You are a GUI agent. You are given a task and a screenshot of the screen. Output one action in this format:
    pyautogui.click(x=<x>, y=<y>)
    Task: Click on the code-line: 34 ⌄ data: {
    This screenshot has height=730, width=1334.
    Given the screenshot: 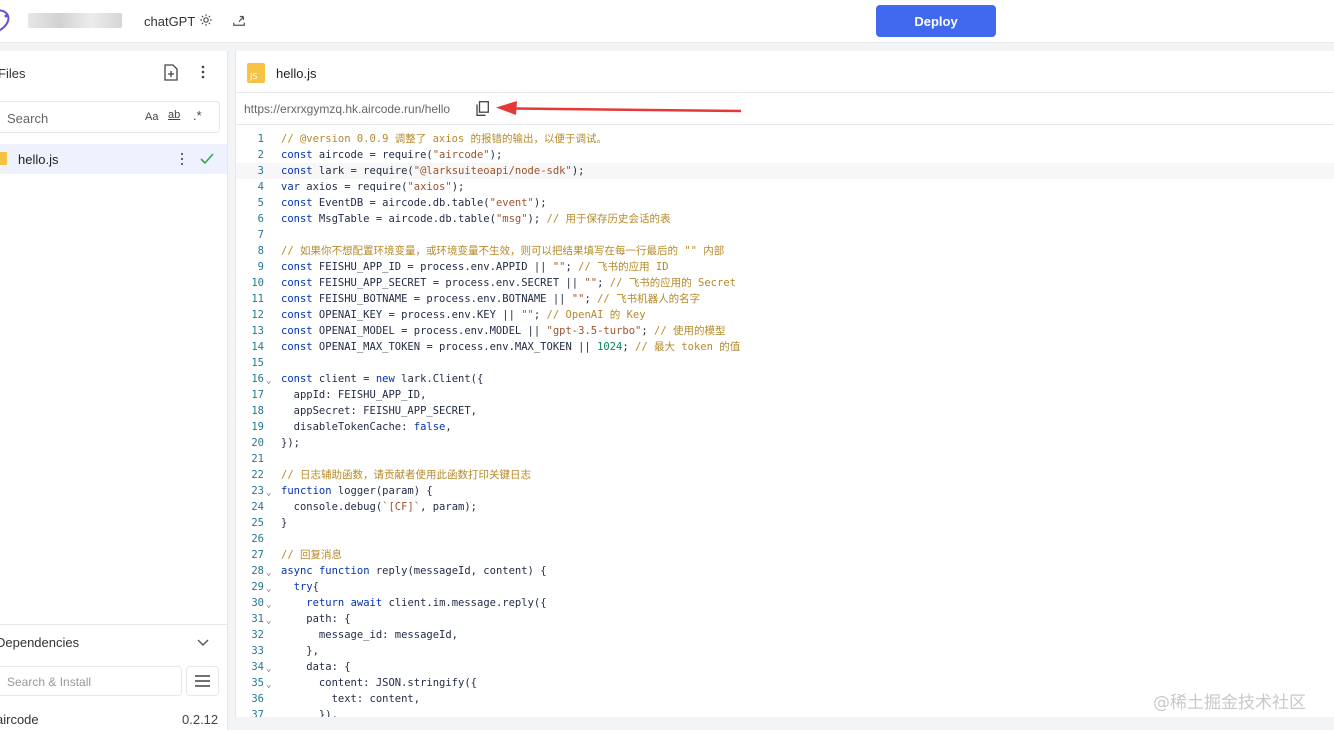 What is the action you would take?
    pyautogui.click(x=785, y=667)
    